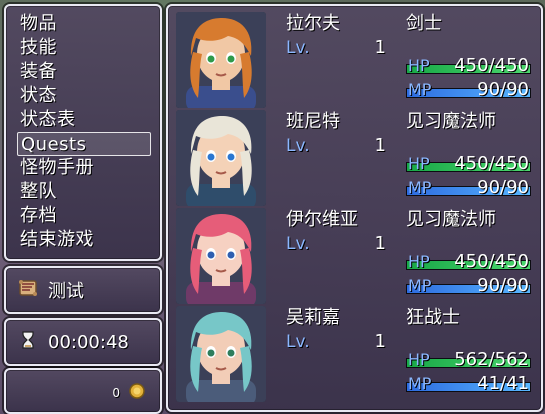  What do you see at coordinates (85, 240) in the screenshot?
I see `menu-item-game-end: 结束游戏` at bounding box center [85, 240].